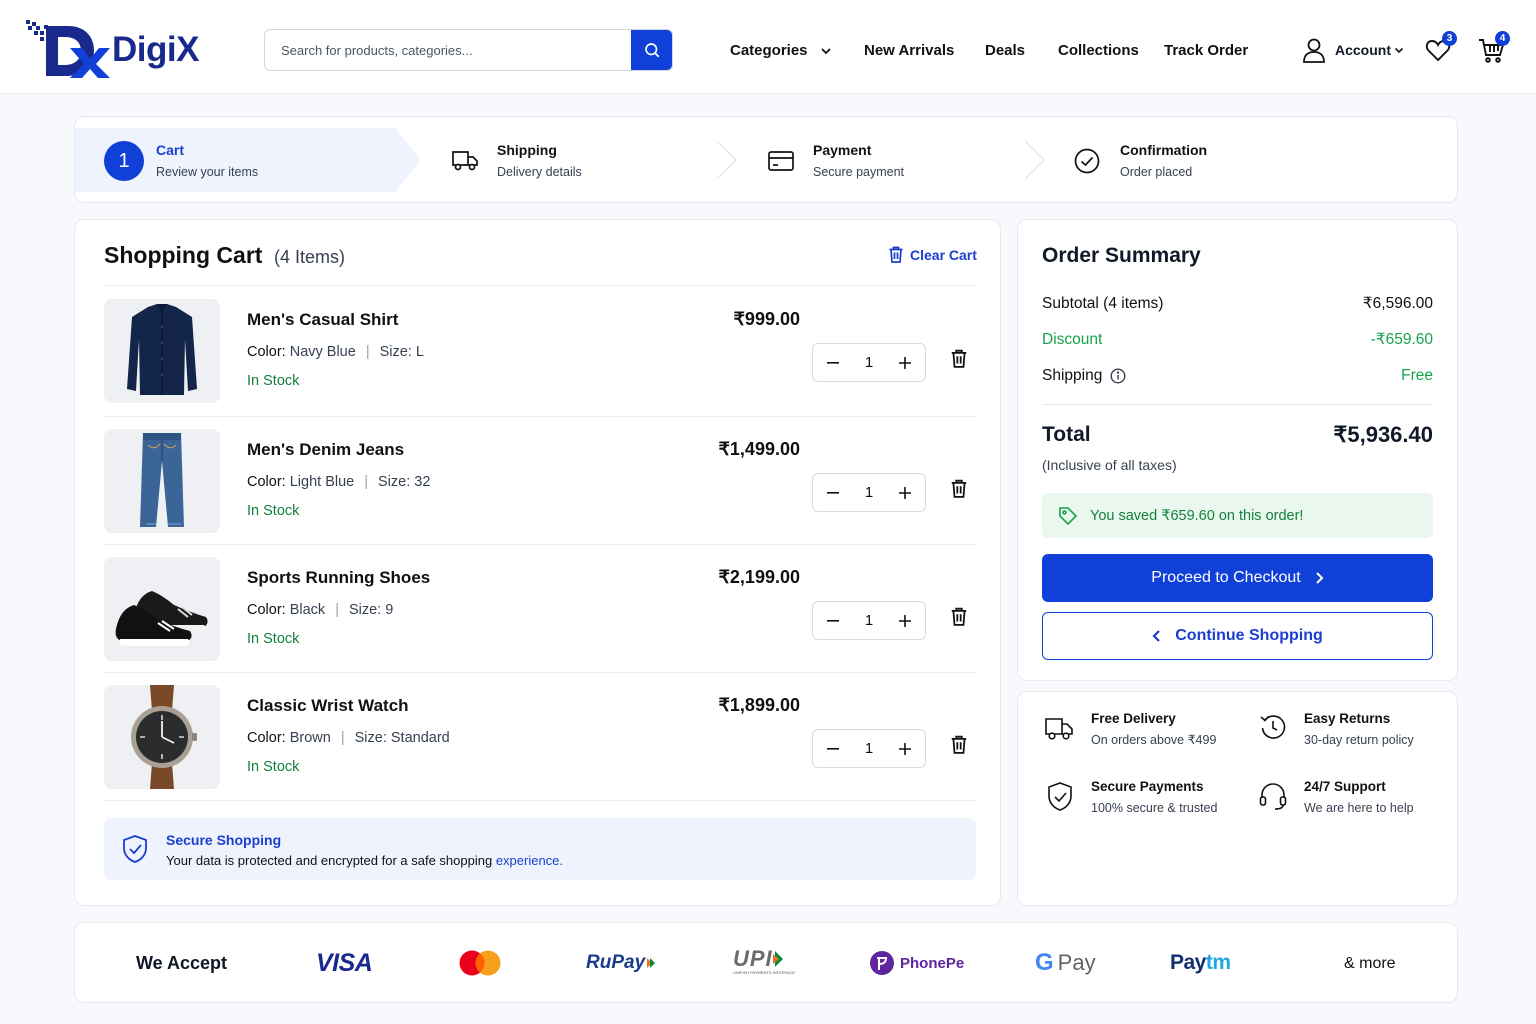 Image resolution: width=1536 pixels, height=1024 pixels. I want to click on cart-item-count: (4 Items), so click(310, 257).